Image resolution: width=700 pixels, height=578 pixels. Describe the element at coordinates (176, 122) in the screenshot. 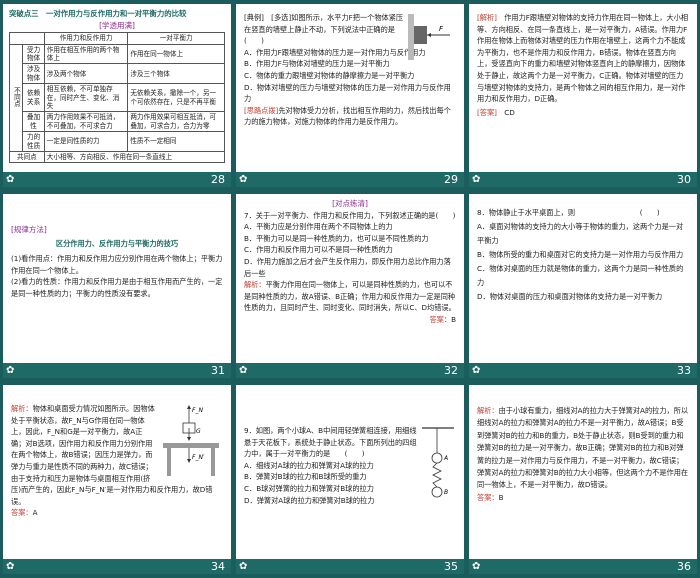

I see `table-cell: 两力作用效果可相互抵消，可叠加，可求合力，合力为零` at that location.